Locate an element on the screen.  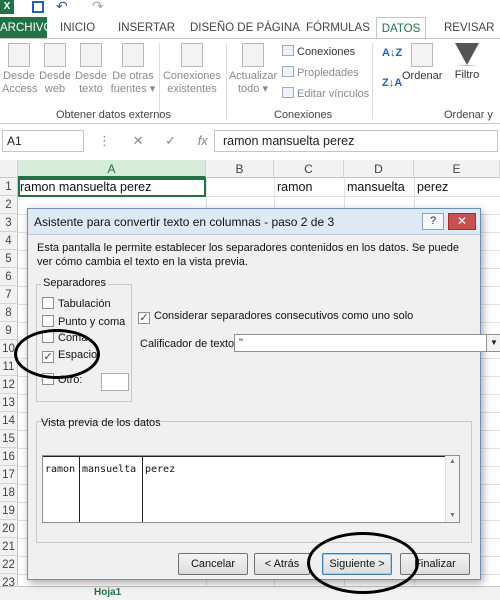
insert-function-icon: fx is located at coordinates (203, 140).